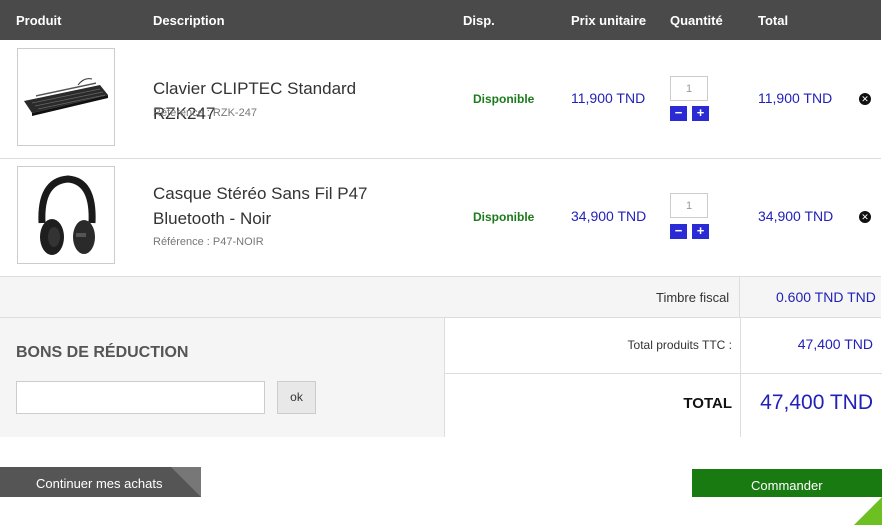 This screenshot has height=525, width=884. Describe the element at coordinates (205, 113) in the screenshot. I see `product-reference: Référence : RZK-247` at that location.